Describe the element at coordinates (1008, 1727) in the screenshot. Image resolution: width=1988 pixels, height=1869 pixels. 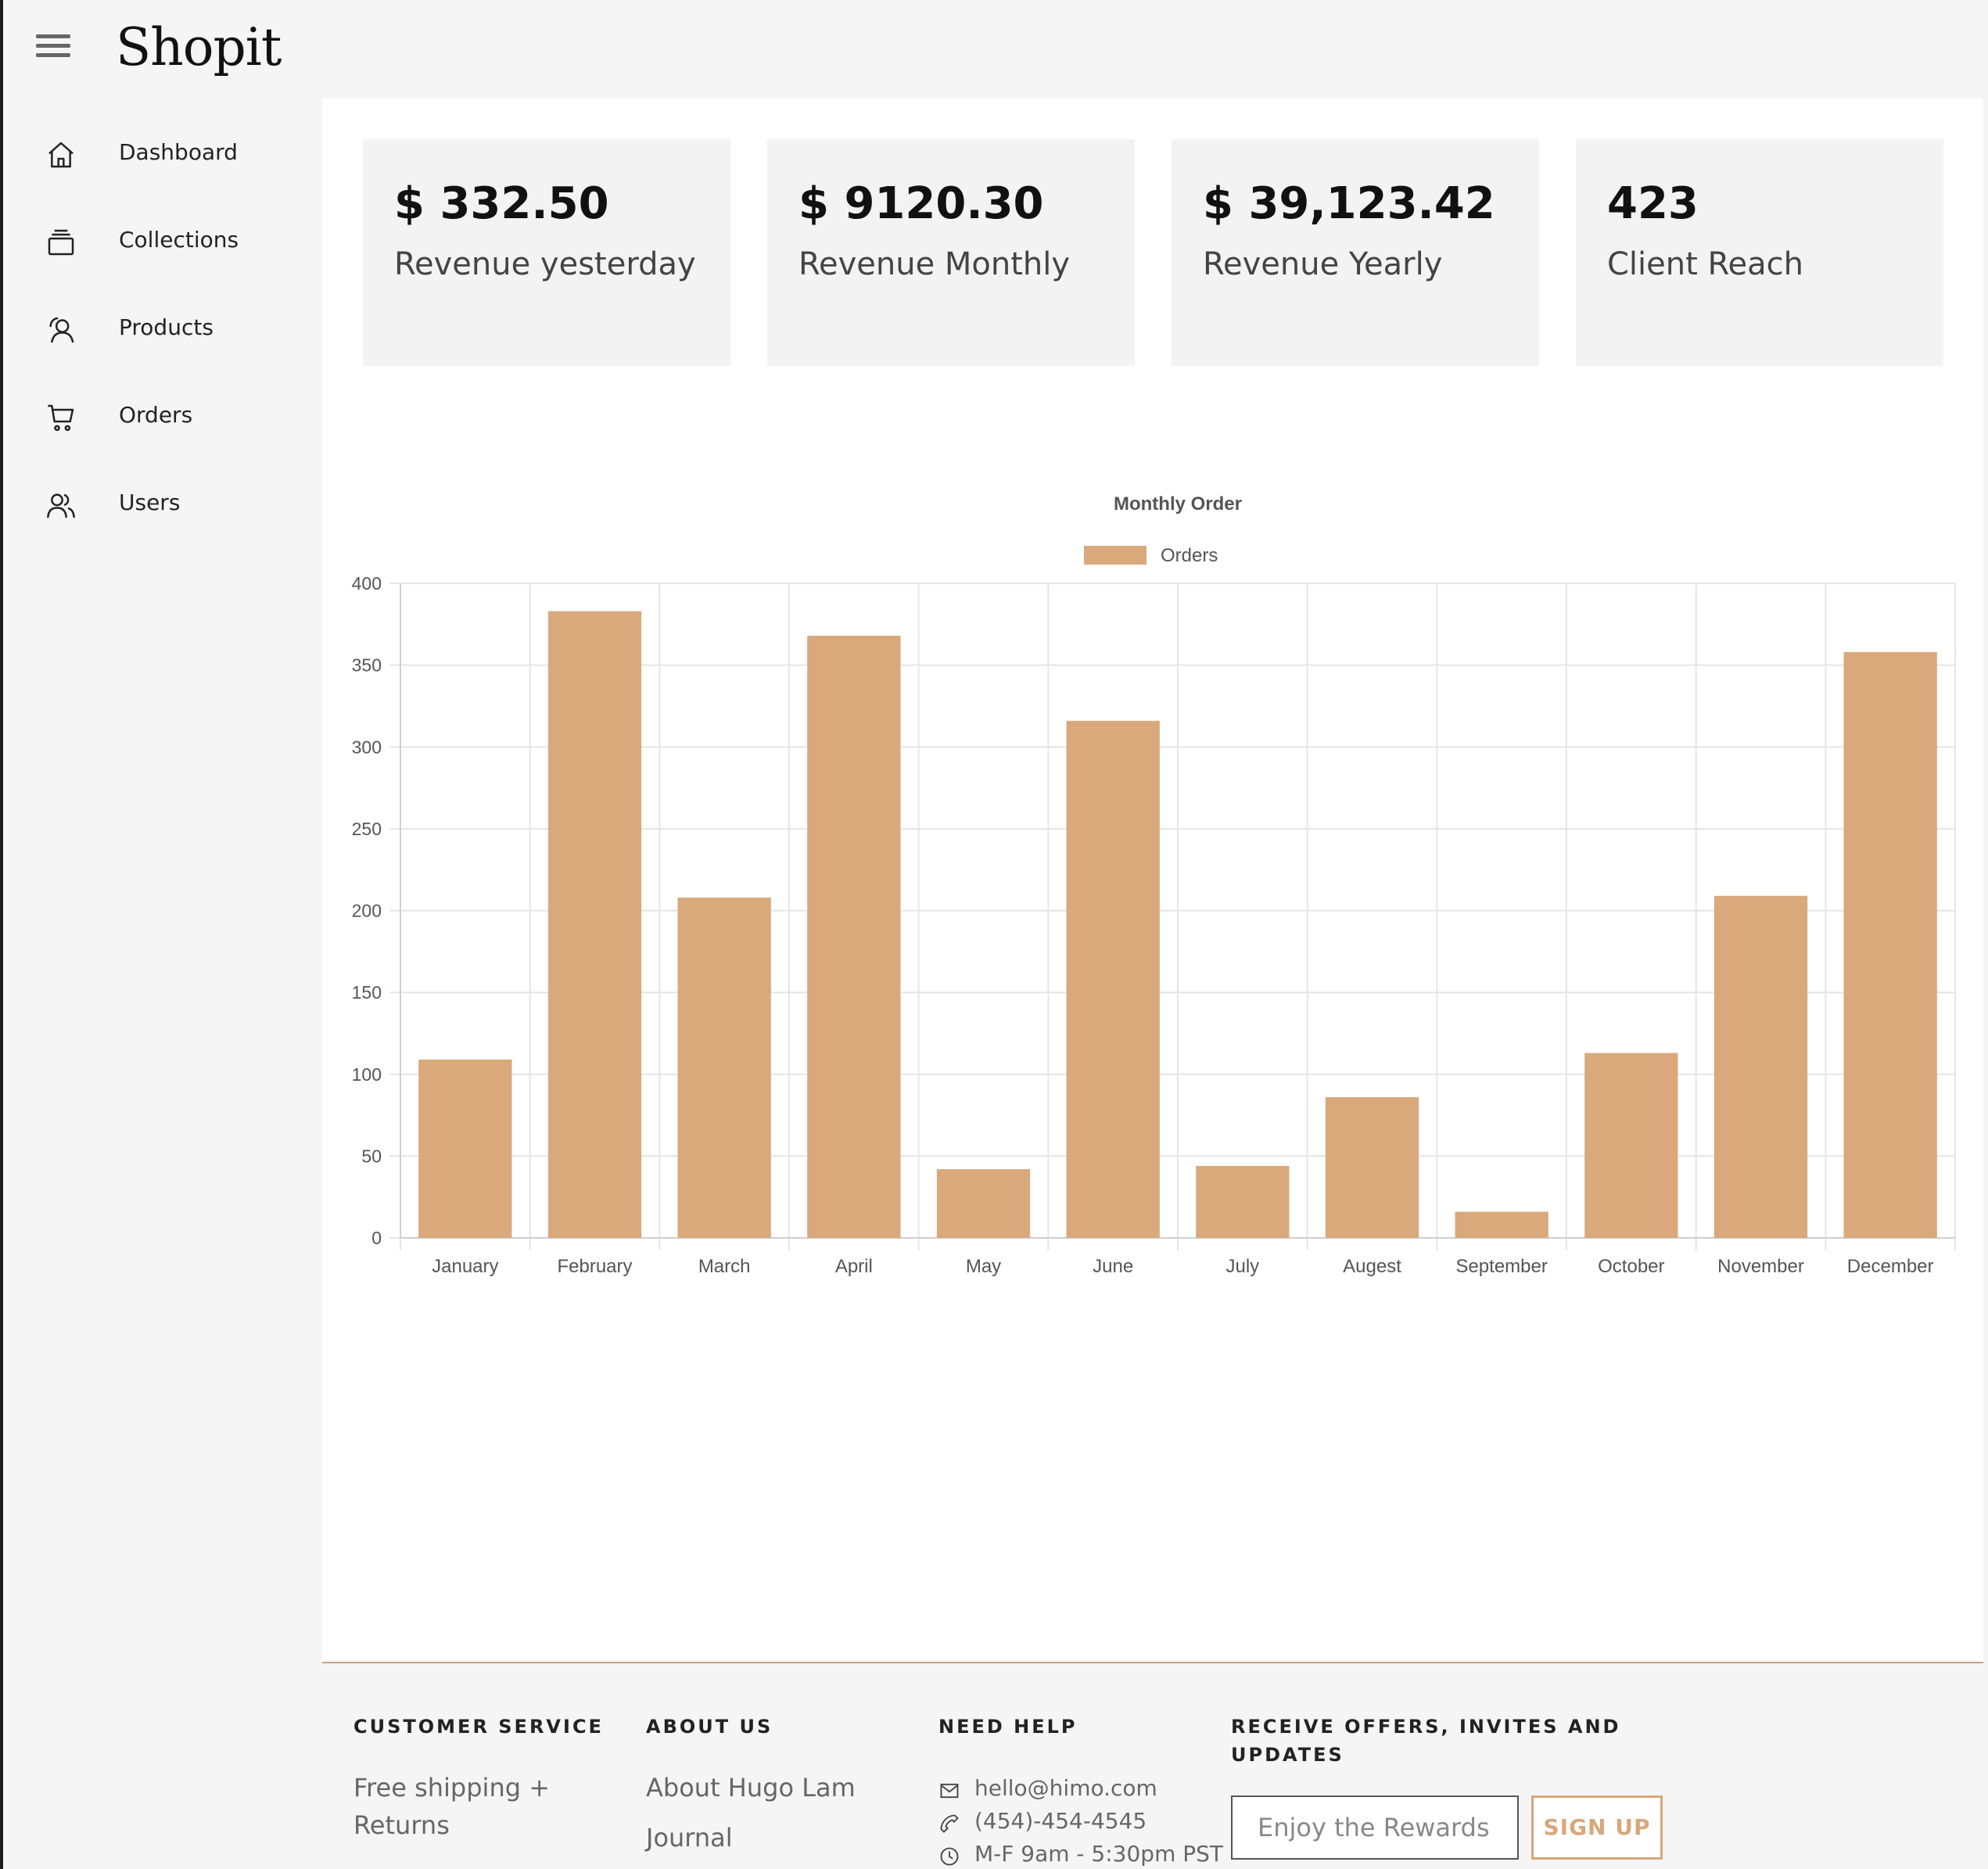
I see `footer-need-help-title: NEED HELP` at that location.